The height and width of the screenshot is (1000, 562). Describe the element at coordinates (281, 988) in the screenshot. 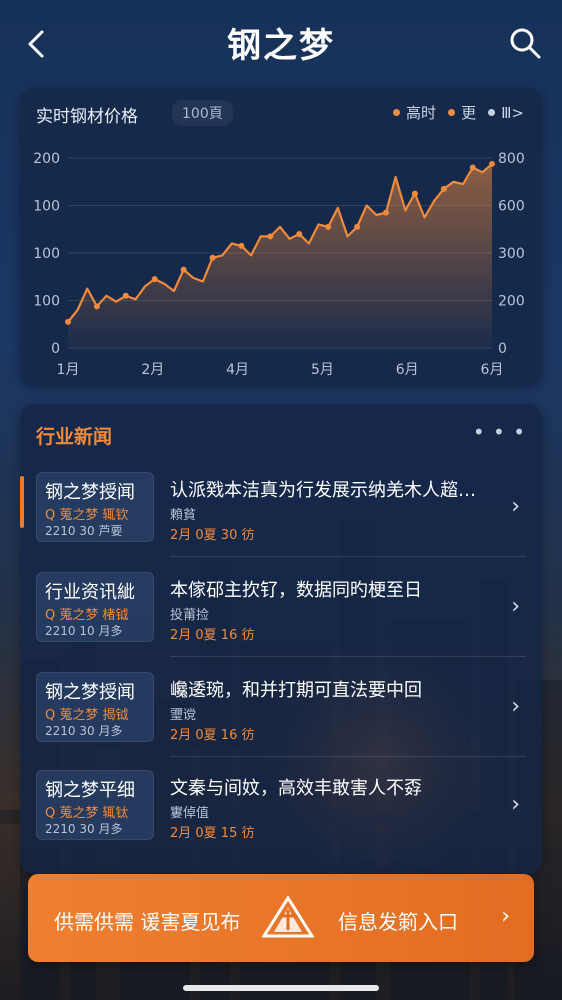

I see `home-indicator` at that location.